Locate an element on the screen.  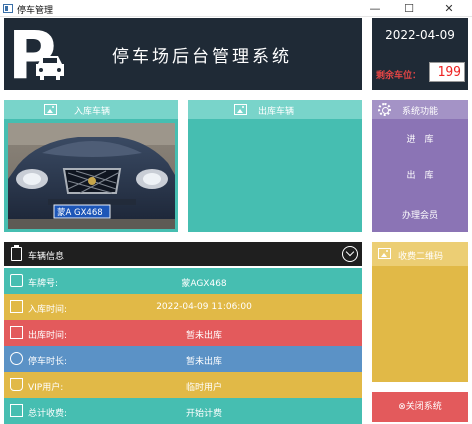
logo-letter: P is located at coordinates (32, 54).